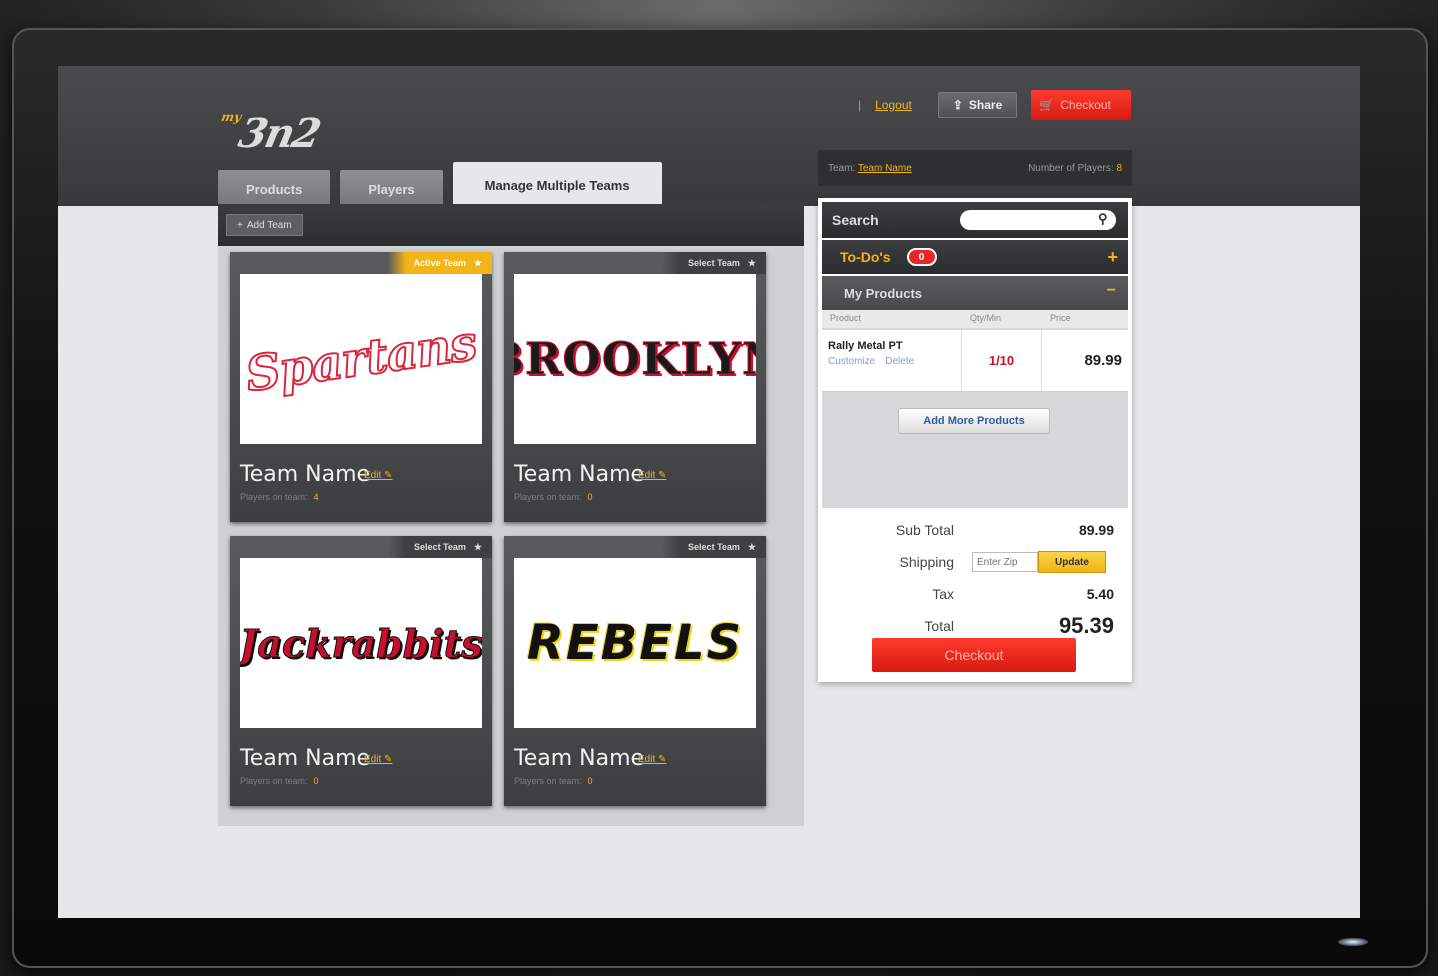 This screenshot has height=976, width=1438. I want to click on top-links: | Logout ⇪ Share 🛒 Checkout, so click(995, 105).